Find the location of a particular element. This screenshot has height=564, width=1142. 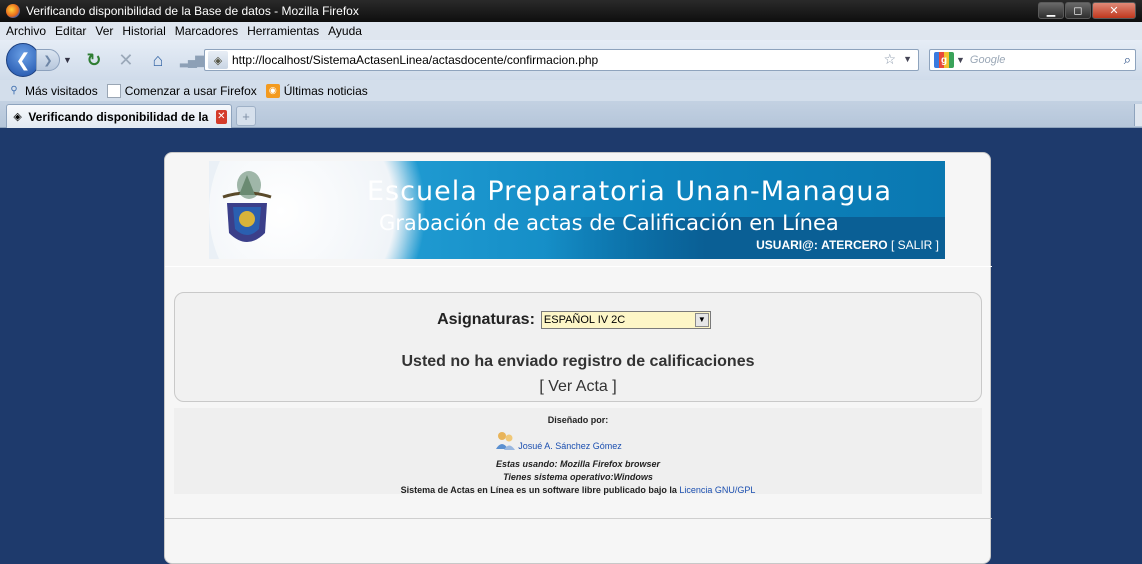

bottom-divider is located at coordinates (578, 518).